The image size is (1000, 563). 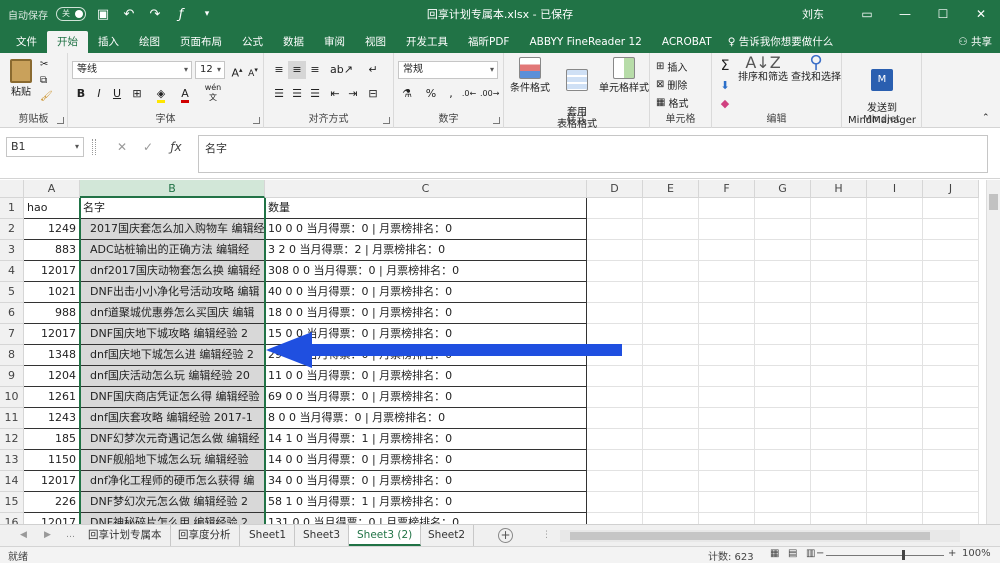 I want to click on column-header-a: A, so click(x=52, y=189).